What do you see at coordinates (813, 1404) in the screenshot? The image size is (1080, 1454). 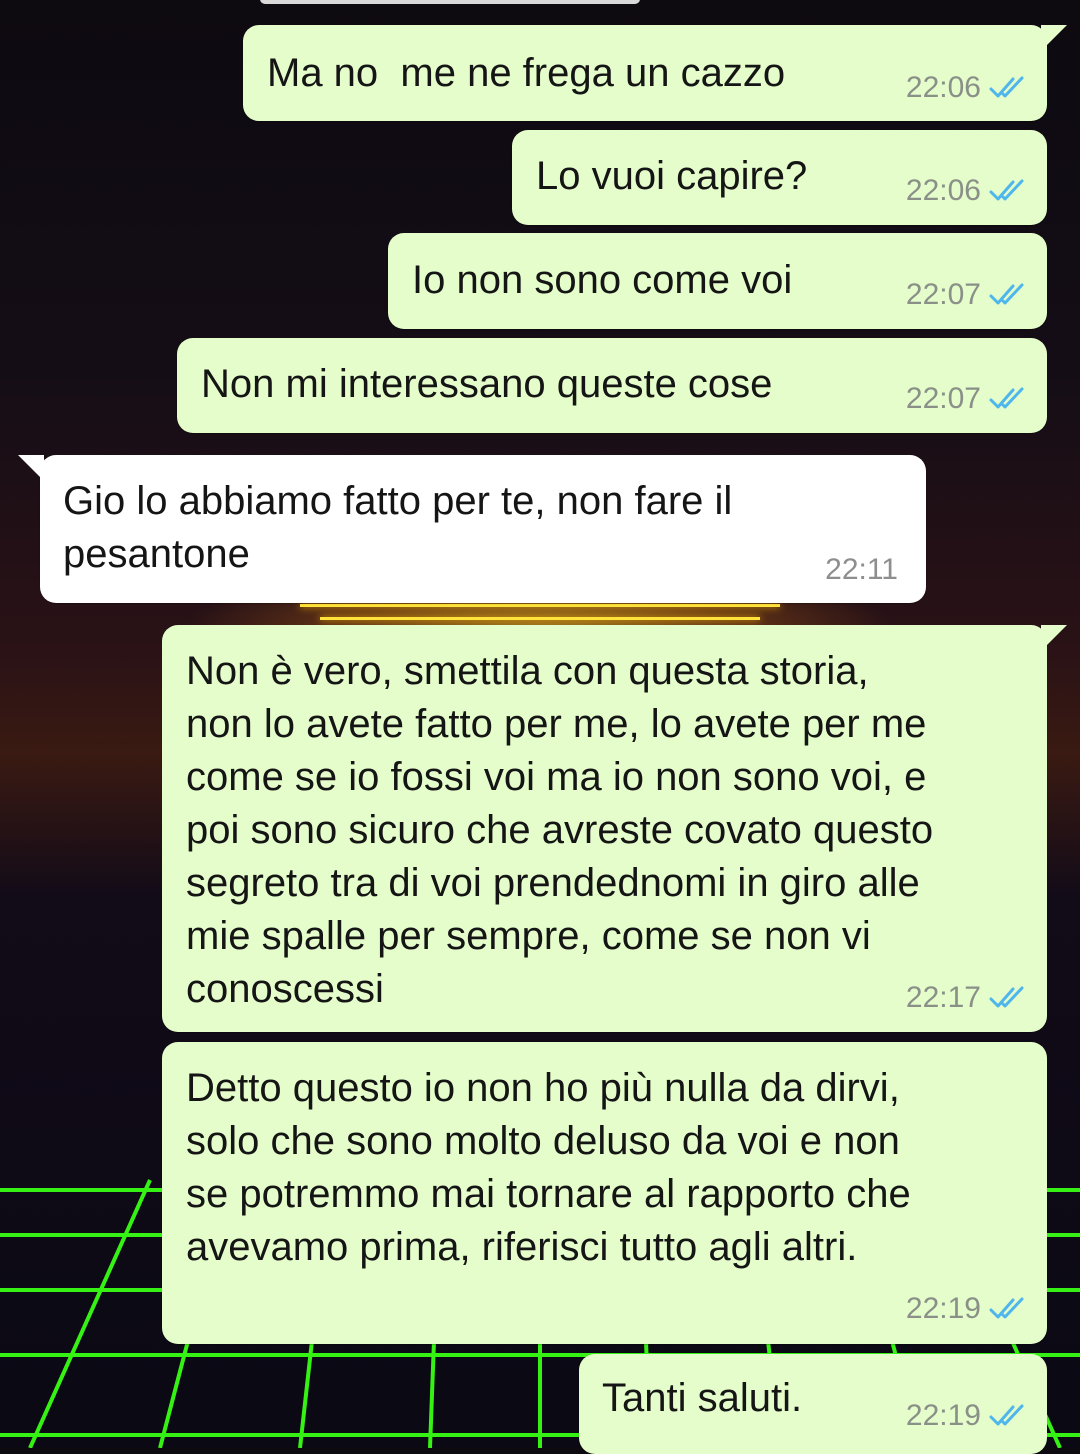 I see `message-bubble-outgoing: Tanti saluti. 22:19` at bounding box center [813, 1404].